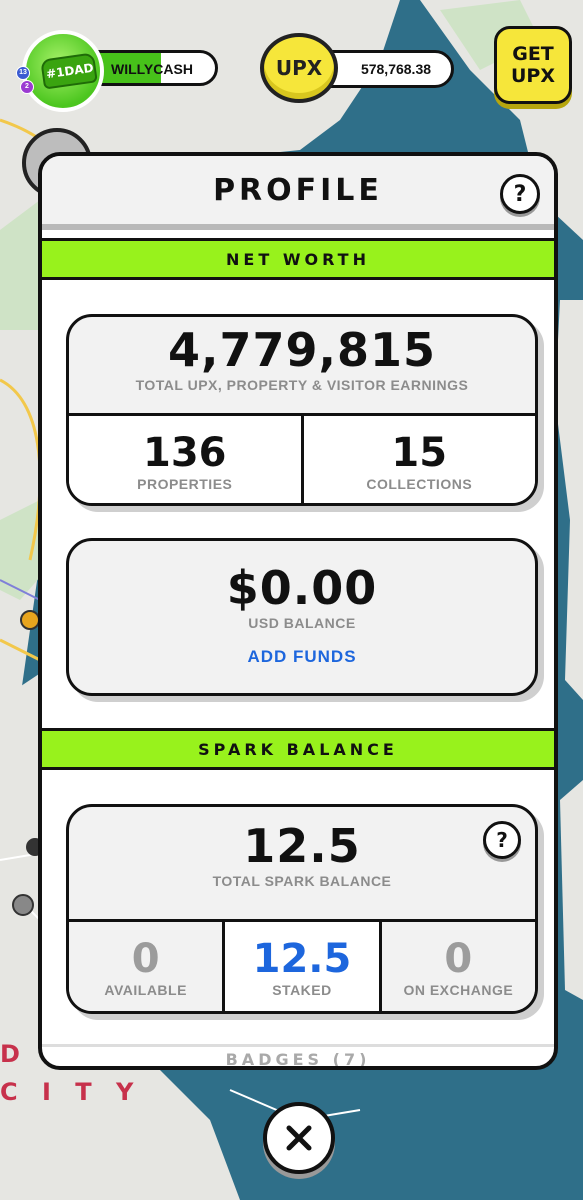 The height and width of the screenshot is (1200, 583). I want to click on map-city-label-line2: C I T Y, so click(71, 1092).